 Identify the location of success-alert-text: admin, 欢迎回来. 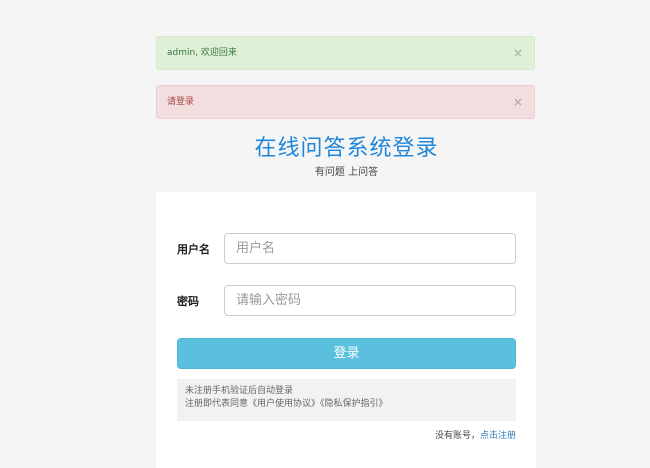
(202, 53).